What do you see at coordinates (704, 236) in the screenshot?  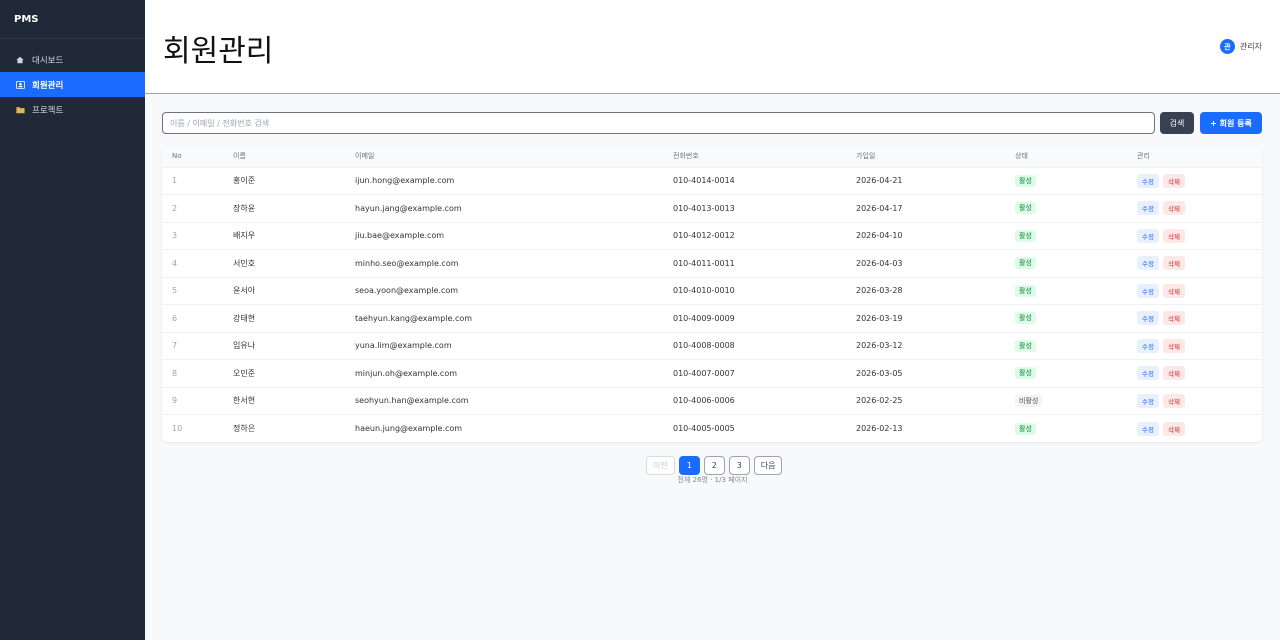 I see `cell-phone: 010-4012-0012` at bounding box center [704, 236].